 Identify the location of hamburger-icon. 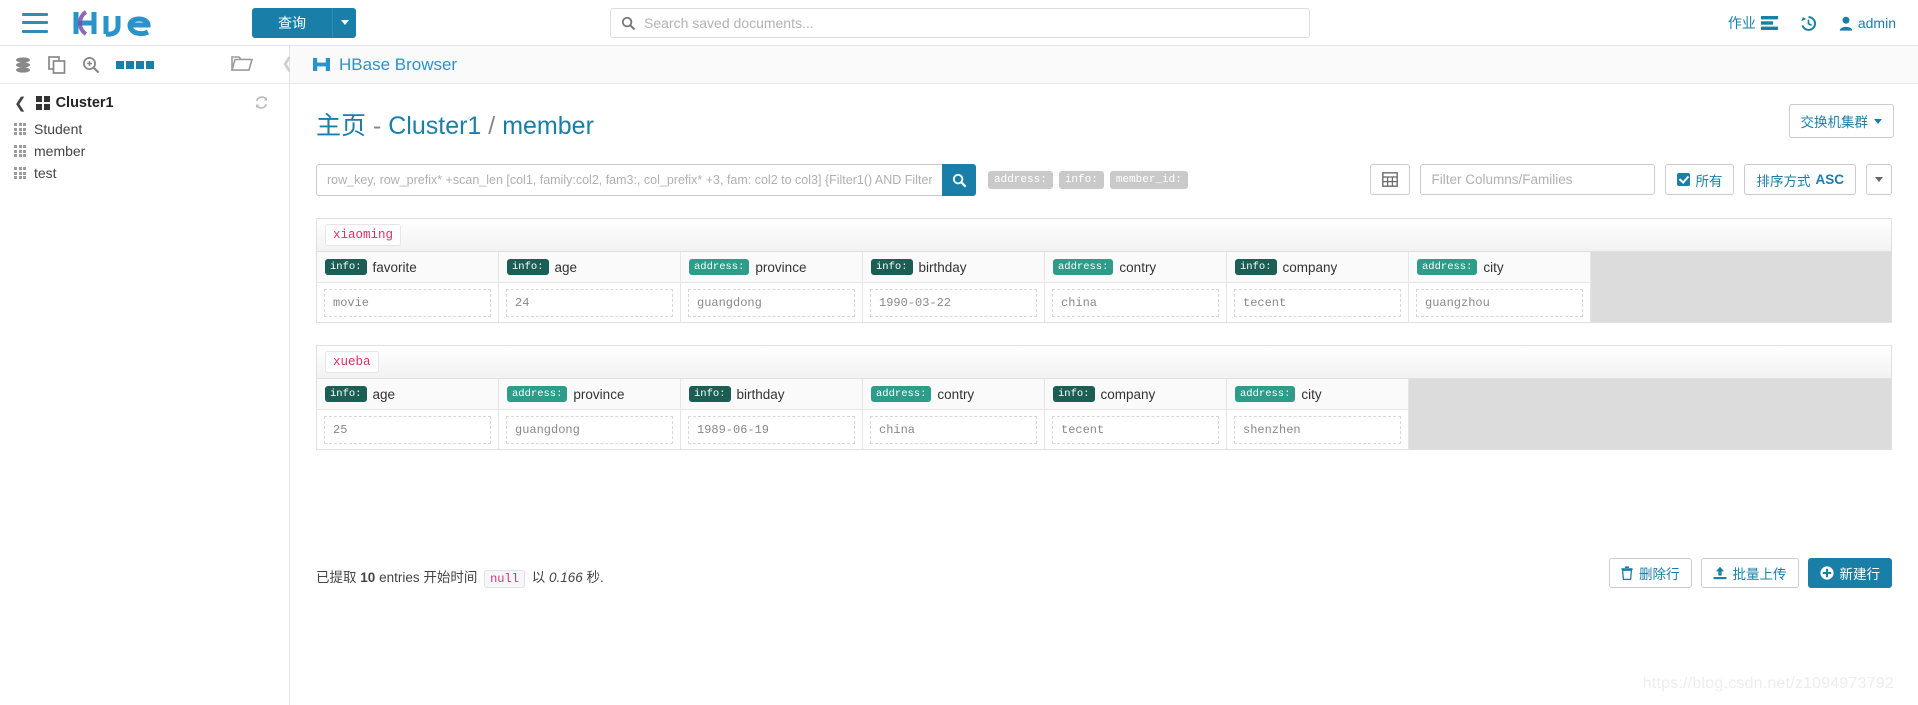
(35, 22).